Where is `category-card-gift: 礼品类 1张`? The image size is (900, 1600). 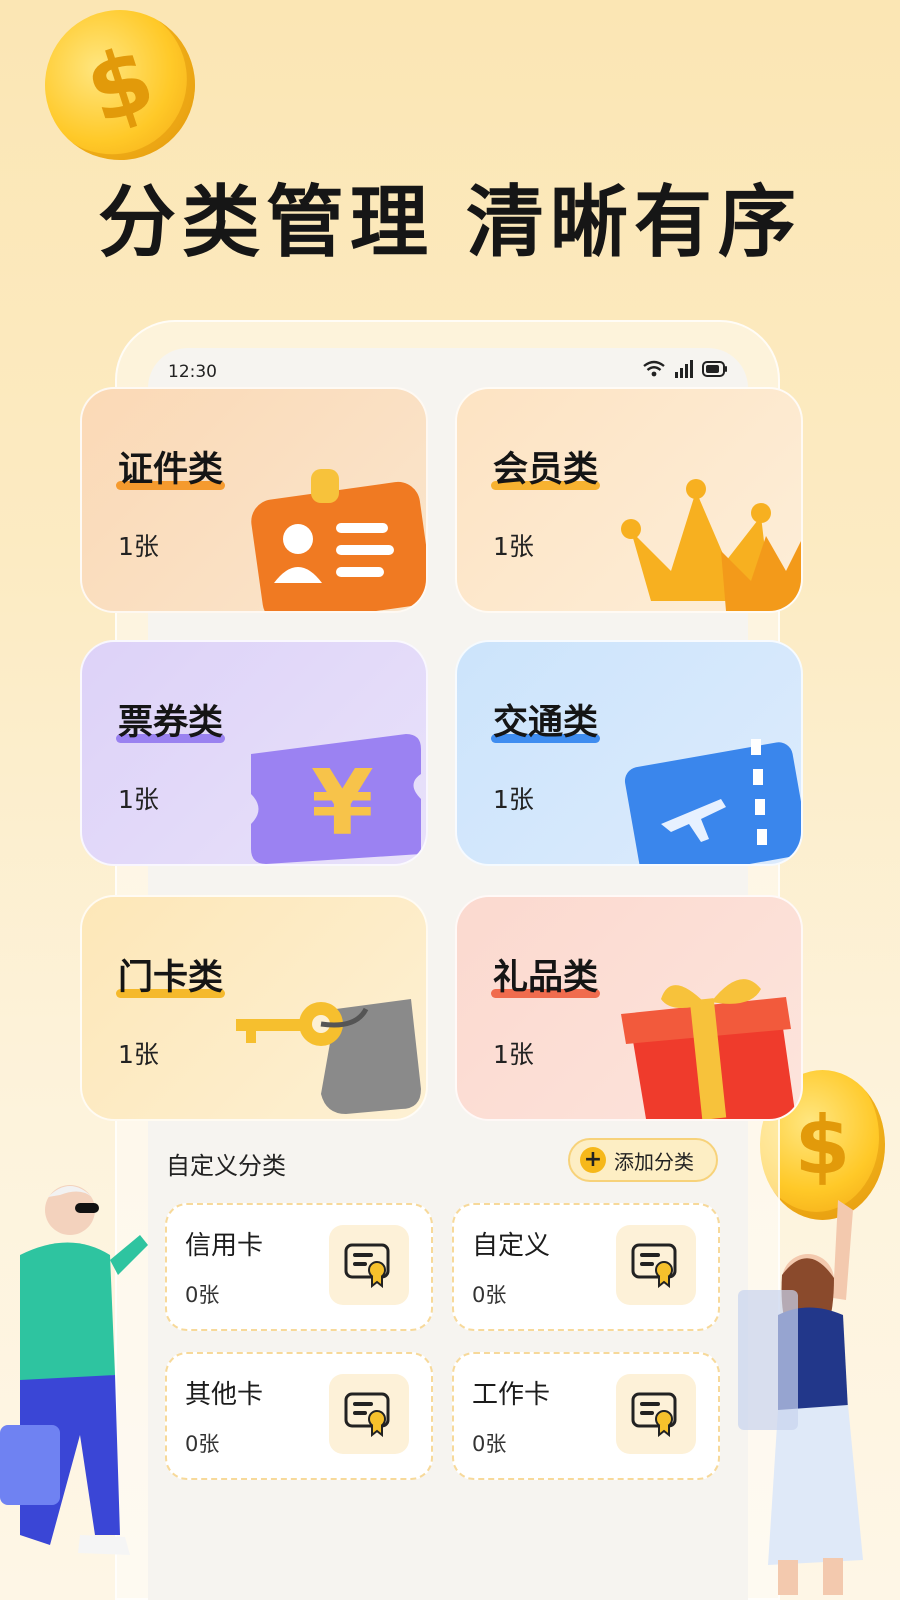 category-card-gift: 礼品类 1张 is located at coordinates (629, 1008).